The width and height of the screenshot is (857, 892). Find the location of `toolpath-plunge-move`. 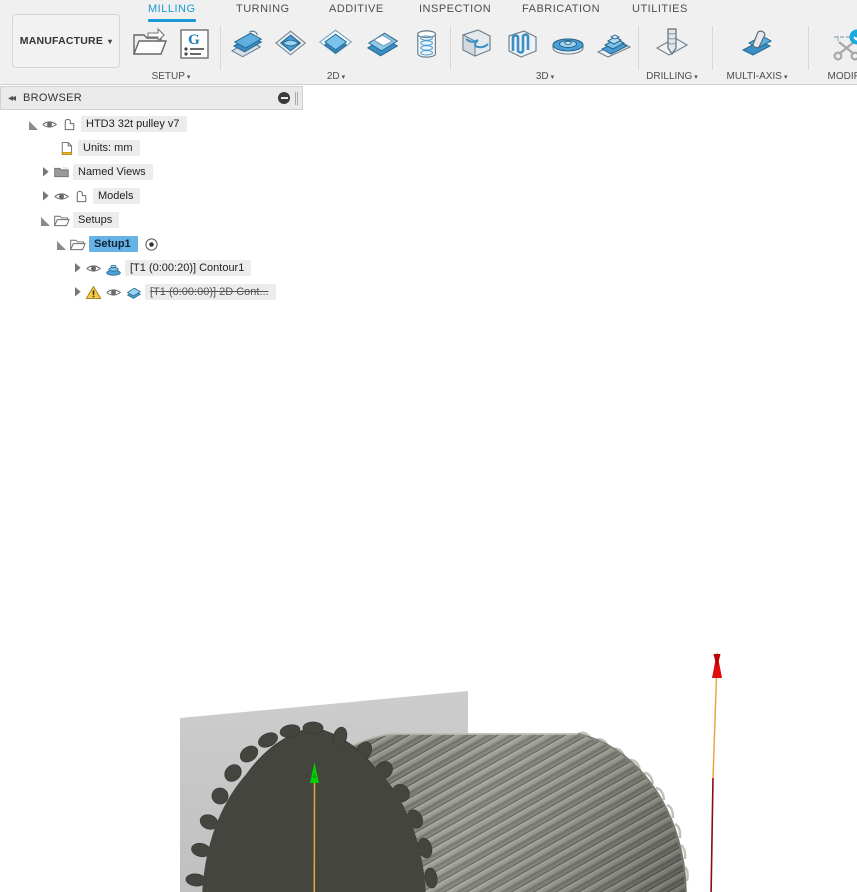

toolpath-plunge-move is located at coordinates (712, 834).